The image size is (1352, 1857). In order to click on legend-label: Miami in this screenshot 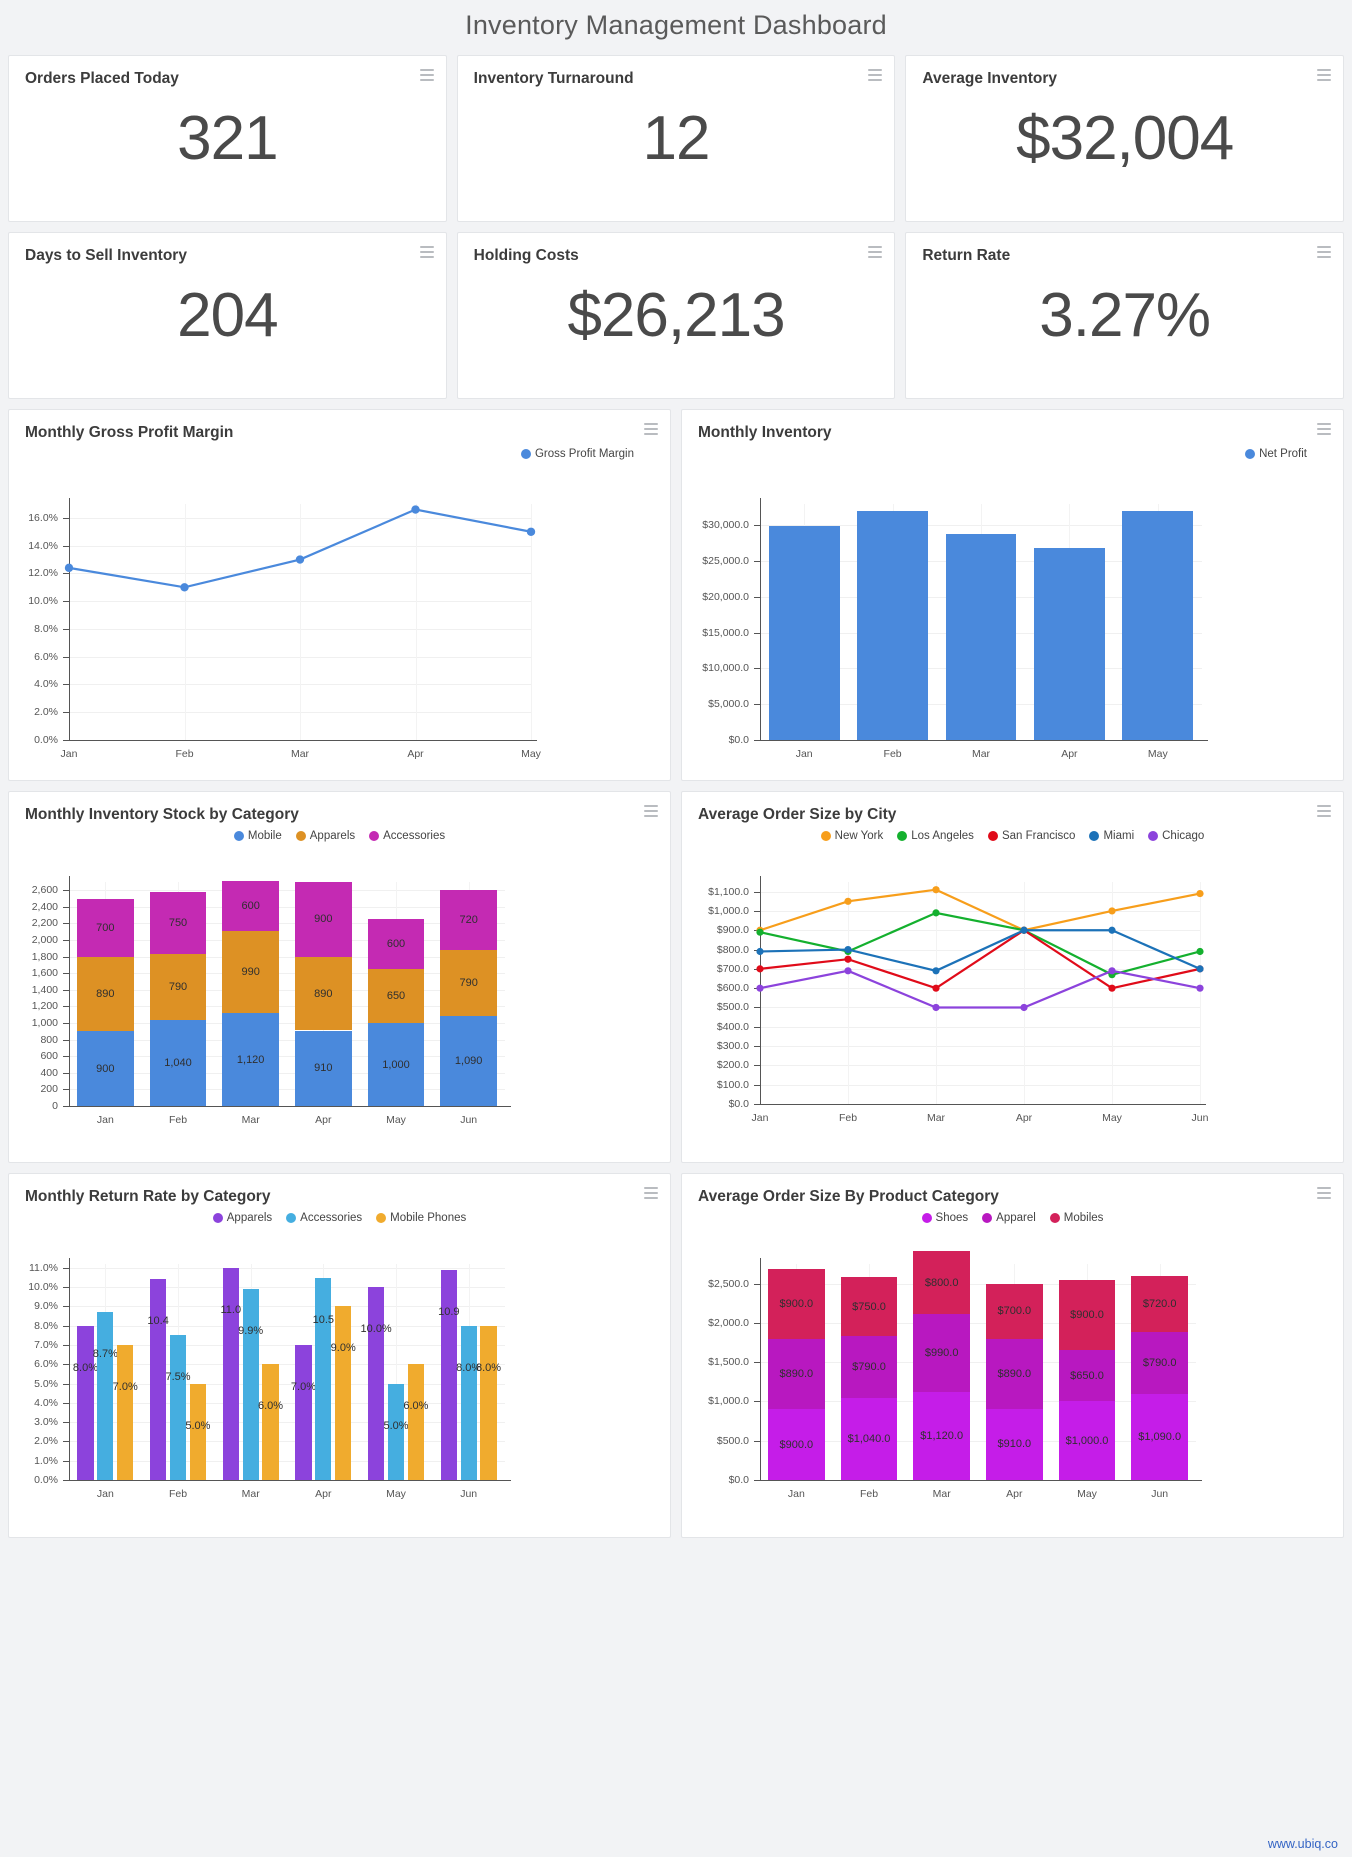, I will do `click(1119, 836)`.